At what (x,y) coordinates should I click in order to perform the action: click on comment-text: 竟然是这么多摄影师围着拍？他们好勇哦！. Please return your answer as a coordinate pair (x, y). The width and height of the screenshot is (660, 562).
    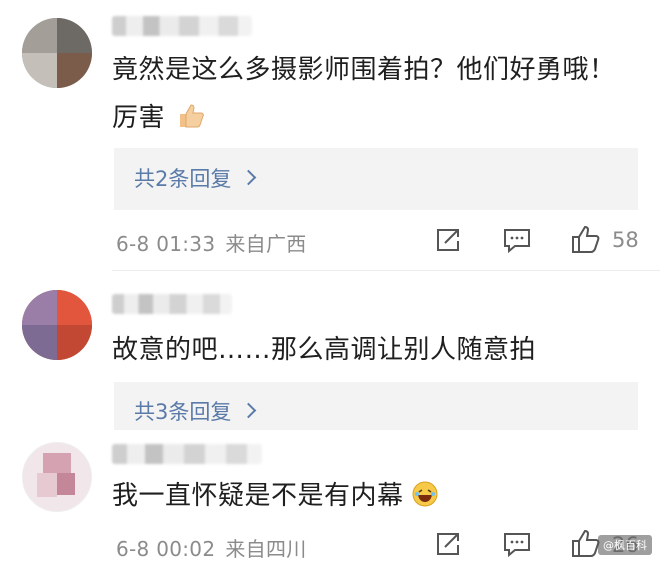
    Looking at the image, I should click on (364, 70).